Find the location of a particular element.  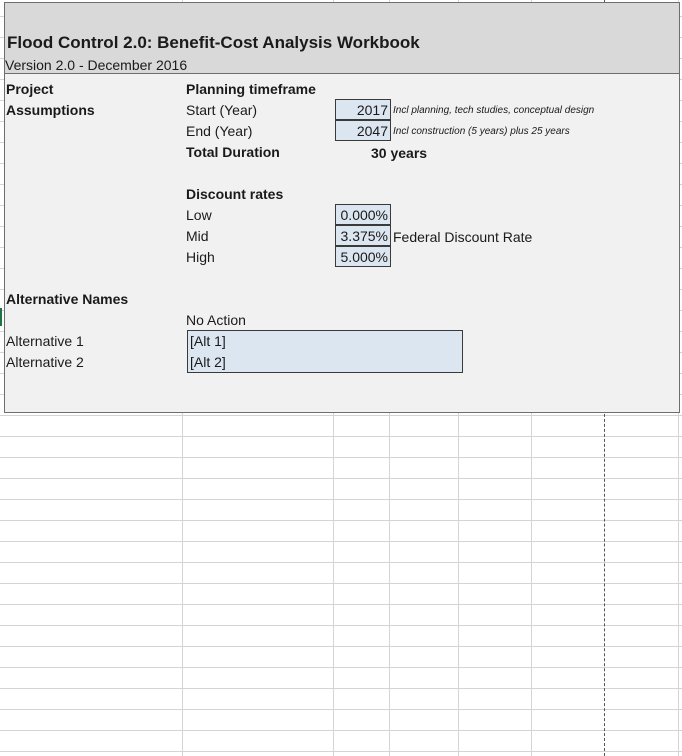

no-action-label: No Action is located at coordinates (216, 320).